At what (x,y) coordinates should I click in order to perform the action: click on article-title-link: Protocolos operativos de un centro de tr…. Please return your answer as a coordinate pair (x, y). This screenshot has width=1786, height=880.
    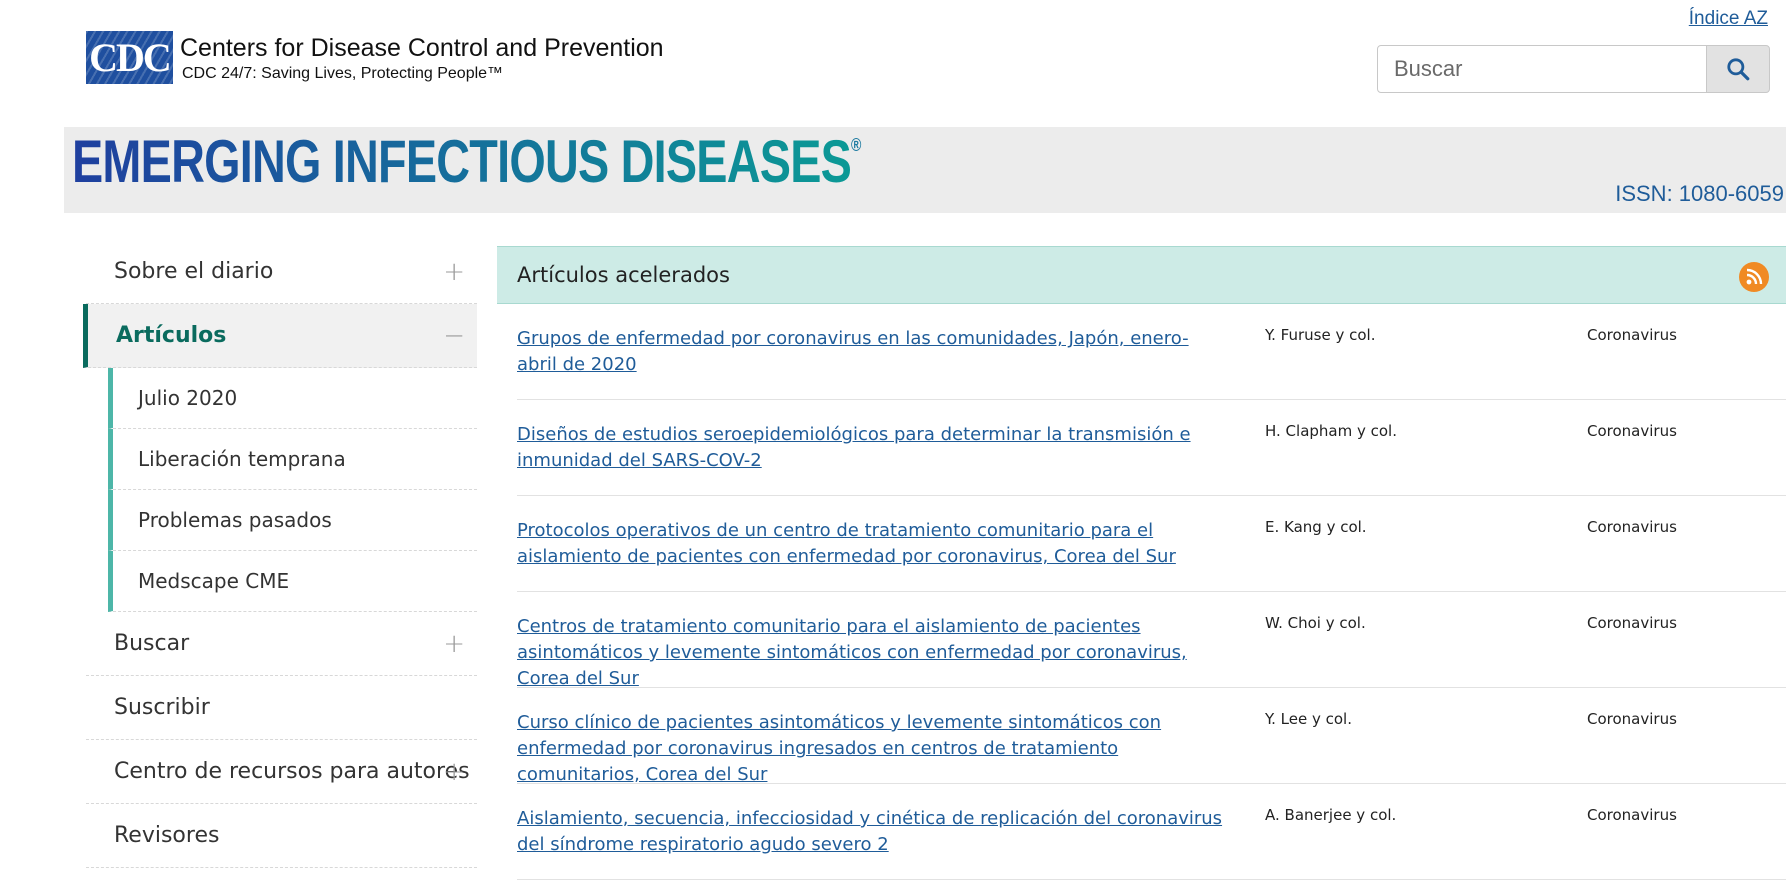
    Looking at the image, I should click on (872, 544).